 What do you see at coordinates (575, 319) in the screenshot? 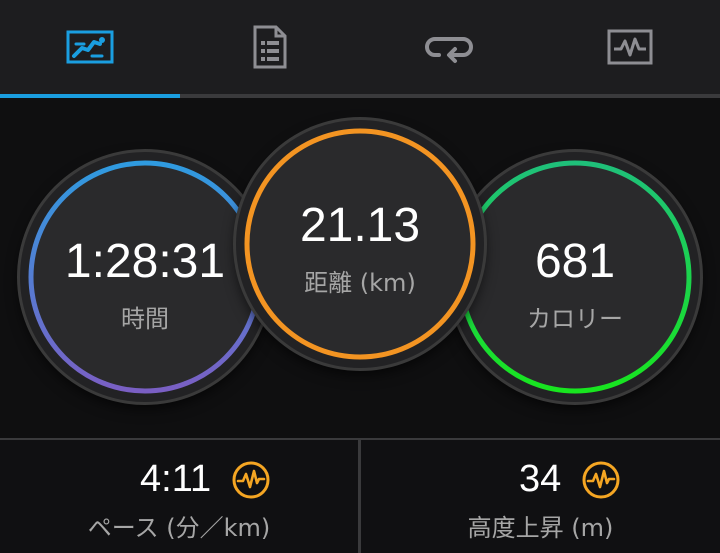
I see `calories-label: カロリー` at bounding box center [575, 319].